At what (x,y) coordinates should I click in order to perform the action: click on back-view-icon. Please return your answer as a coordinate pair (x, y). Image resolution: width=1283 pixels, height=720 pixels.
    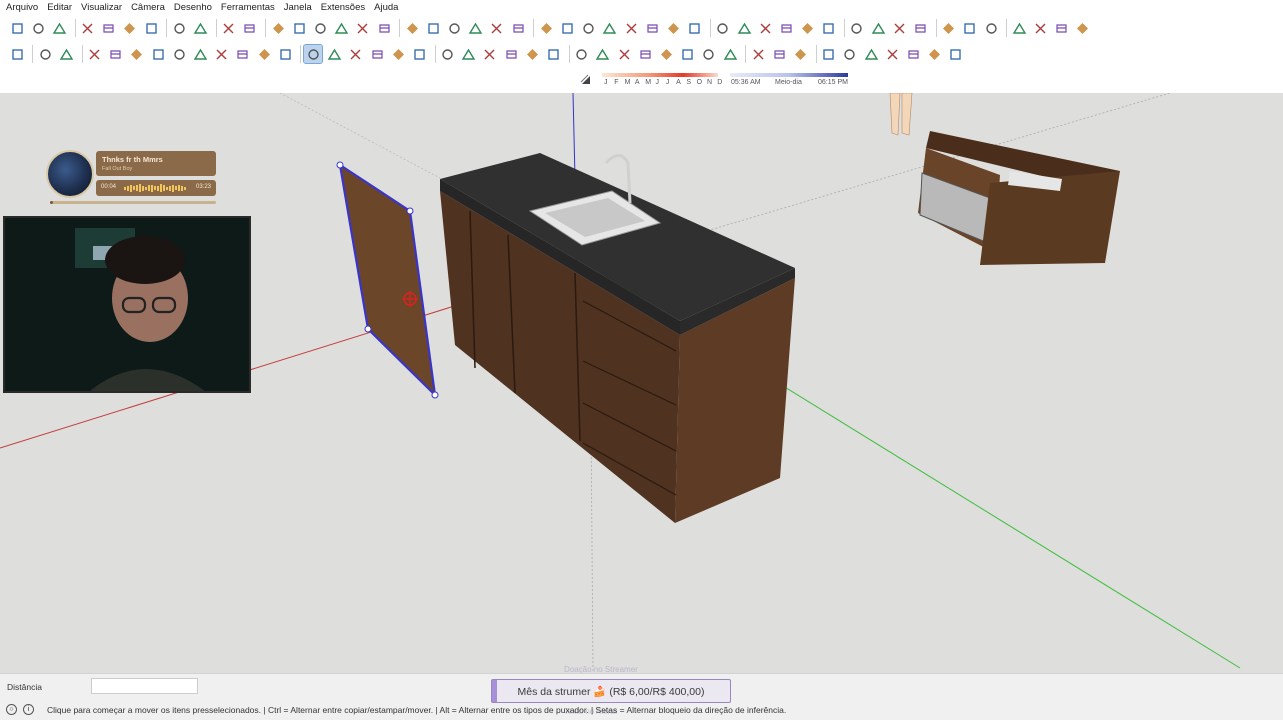
    Looking at the image, I should click on (363, 28).